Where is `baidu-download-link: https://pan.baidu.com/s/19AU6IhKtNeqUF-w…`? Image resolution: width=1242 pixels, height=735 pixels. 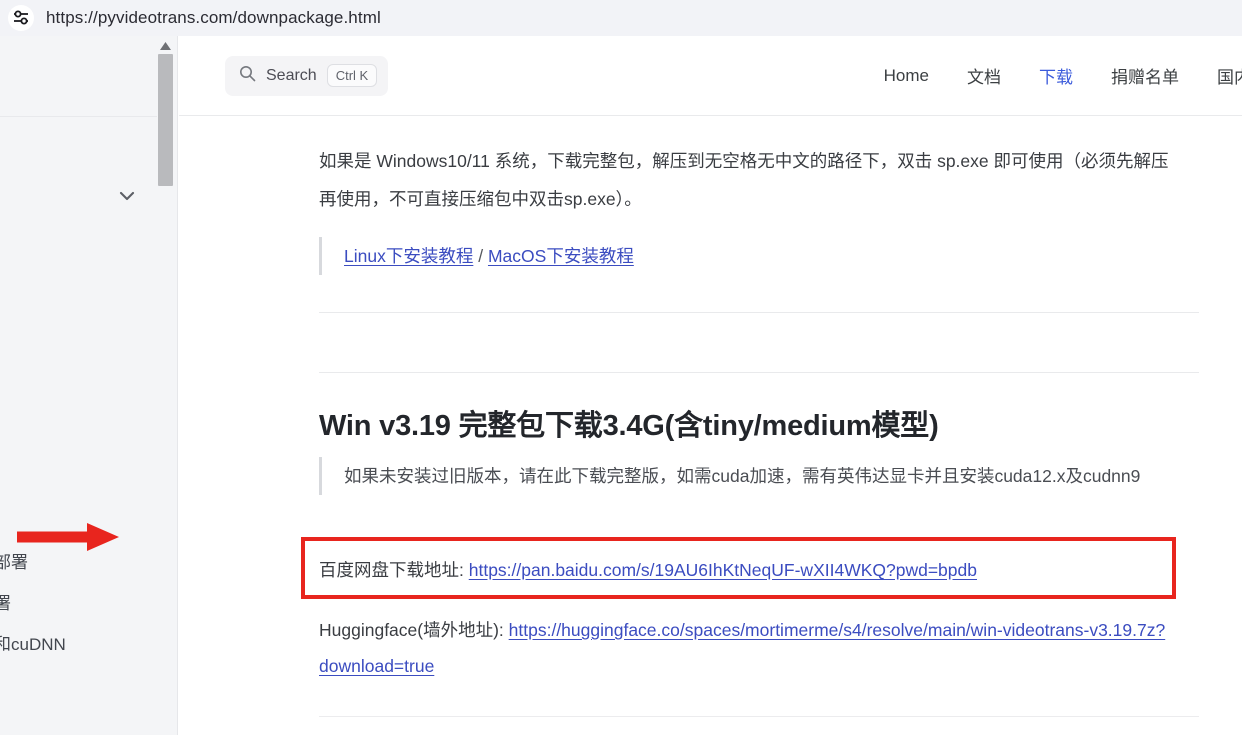 baidu-download-link: https://pan.baidu.com/s/19AU6IhKtNeqUF-w… is located at coordinates (723, 570).